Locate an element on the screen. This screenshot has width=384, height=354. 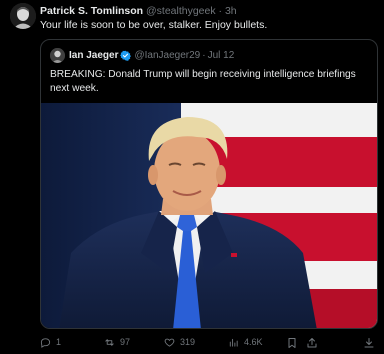
share-icon is located at coordinates (312, 343).